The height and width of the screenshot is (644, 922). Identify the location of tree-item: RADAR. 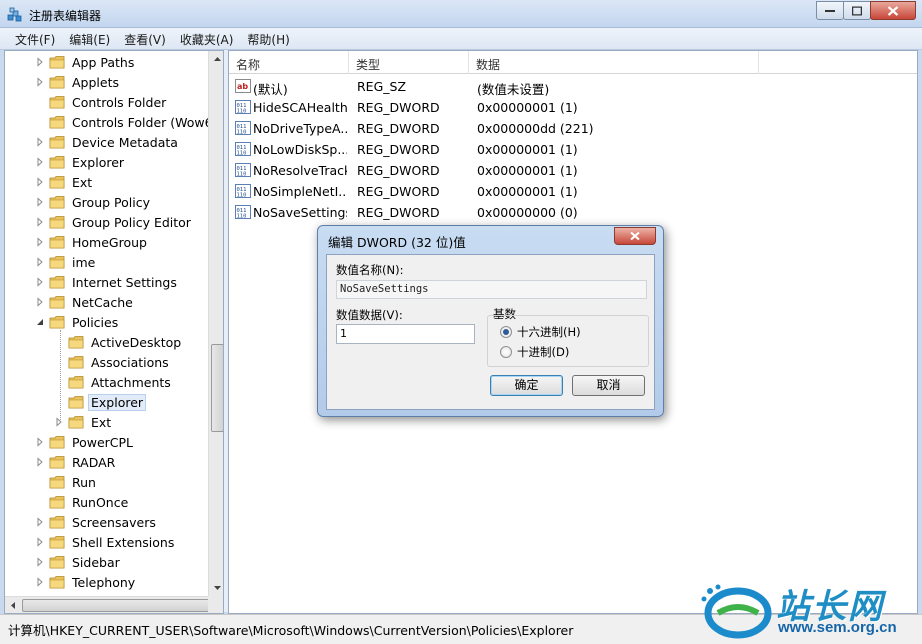
(76, 462).